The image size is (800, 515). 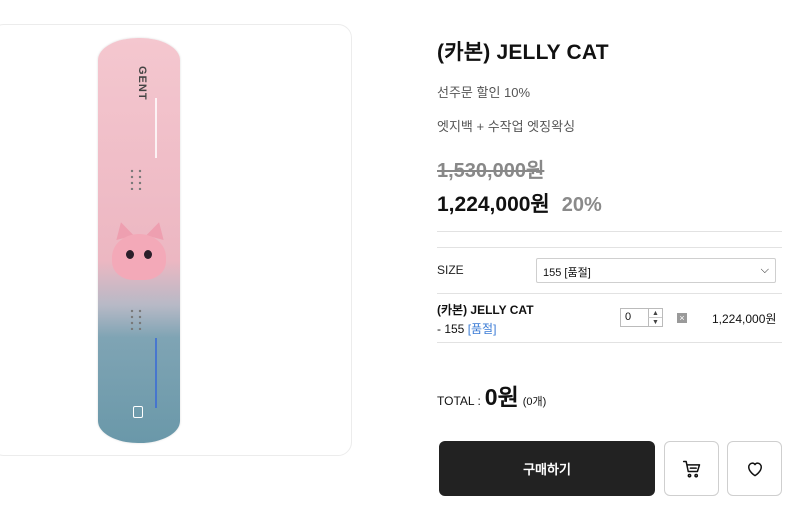 I want to click on quantity-stepper: 0 ▲ ▼, so click(x=641, y=317).